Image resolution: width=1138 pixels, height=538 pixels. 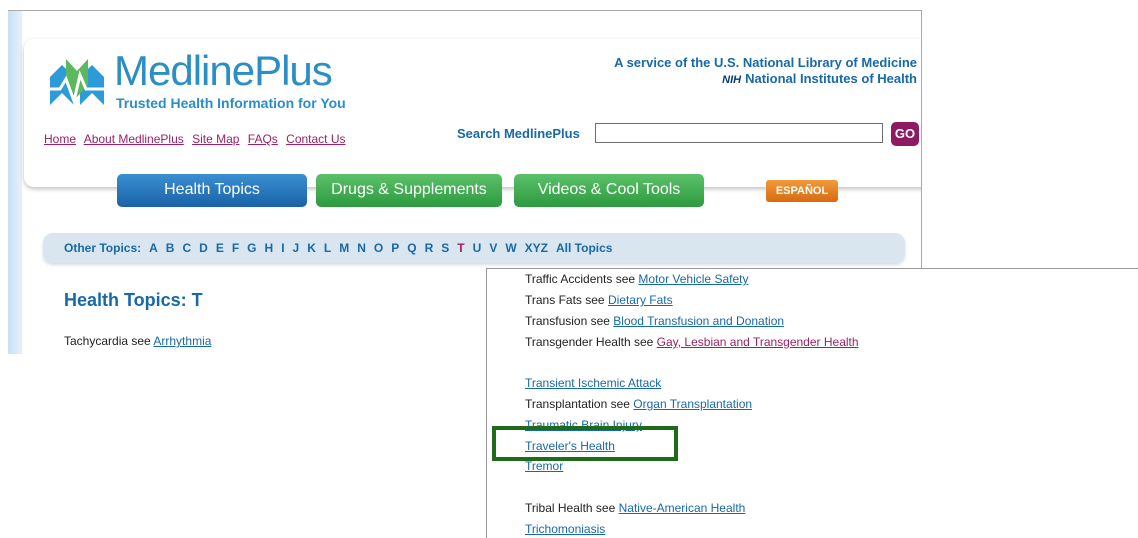 I want to click on medlineplus-logo-icon, so click(x=77, y=83).